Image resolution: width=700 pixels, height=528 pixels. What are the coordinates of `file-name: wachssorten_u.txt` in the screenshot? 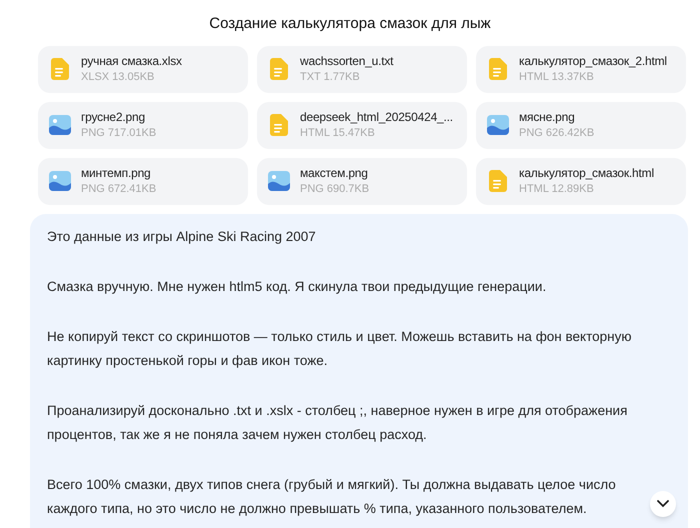 It's located at (347, 61).